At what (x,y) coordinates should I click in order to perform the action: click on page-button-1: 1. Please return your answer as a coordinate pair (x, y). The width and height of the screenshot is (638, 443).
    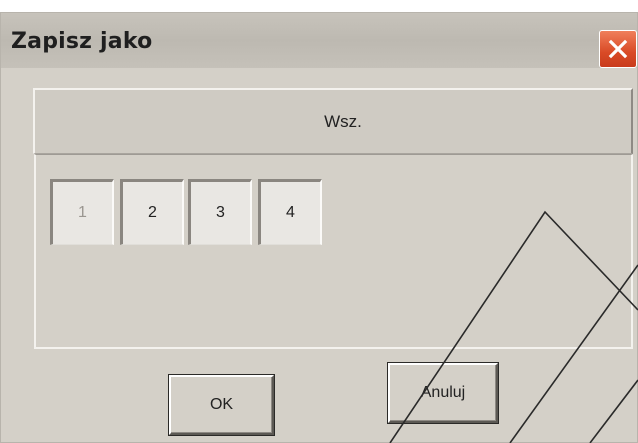
    Looking at the image, I should click on (82, 212).